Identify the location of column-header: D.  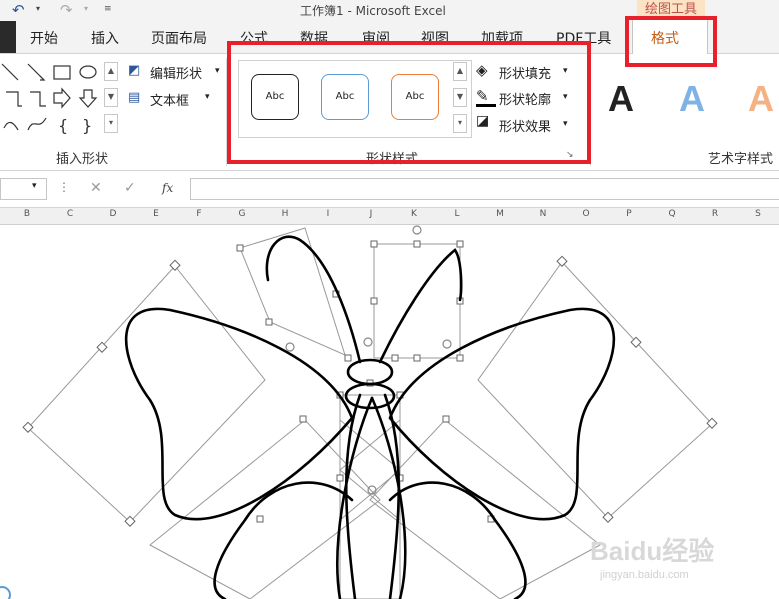
(113, 214).